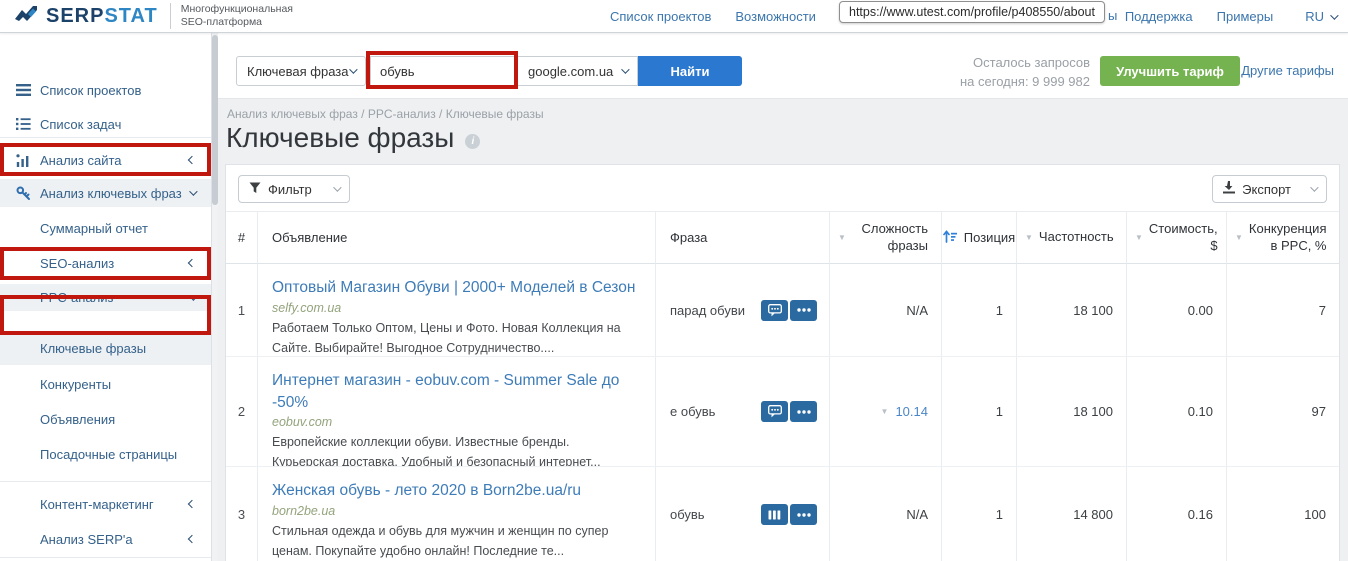 The image size is (1348, 561). I want to click on info-icon: i, so click(473, 141).